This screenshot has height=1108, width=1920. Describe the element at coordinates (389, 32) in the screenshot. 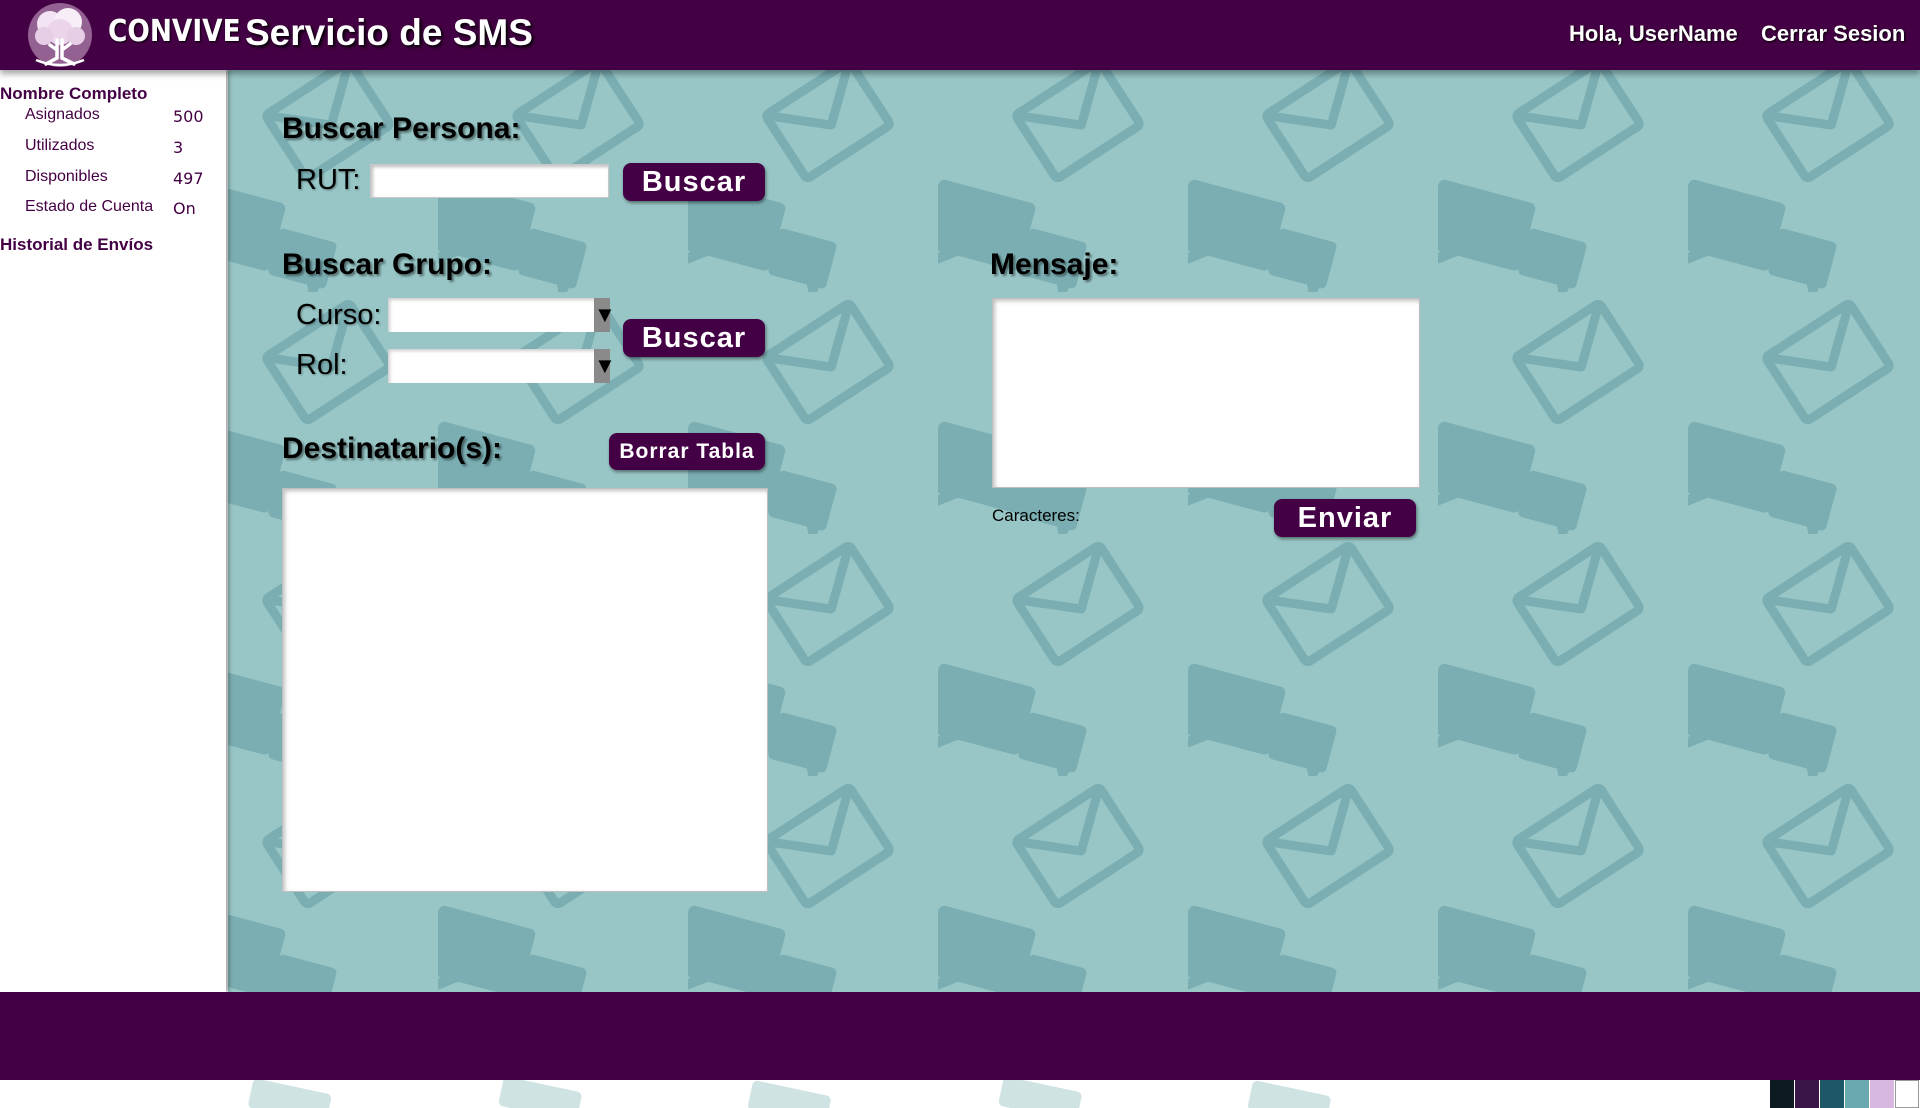

I see `page-title: Servicio de SMS` at that location.